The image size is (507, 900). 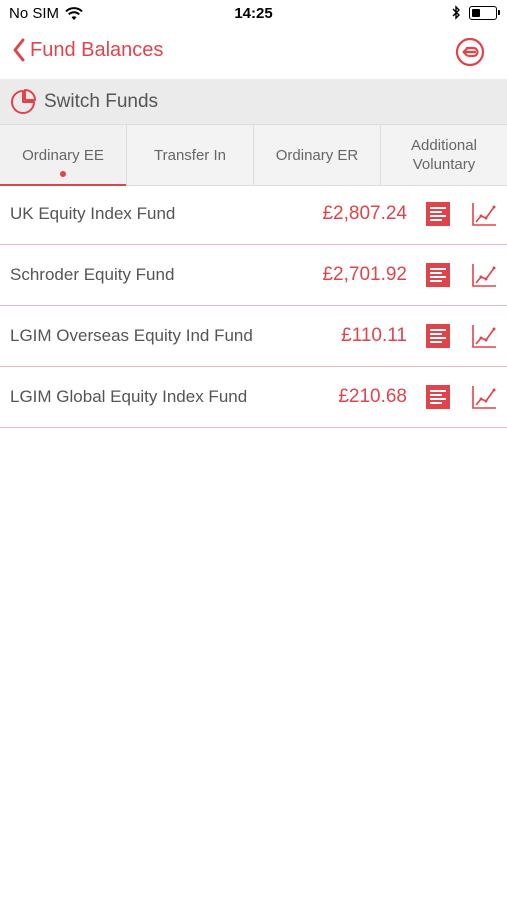 I want to click on pie-chart-icon, so click(x=23, y=101).